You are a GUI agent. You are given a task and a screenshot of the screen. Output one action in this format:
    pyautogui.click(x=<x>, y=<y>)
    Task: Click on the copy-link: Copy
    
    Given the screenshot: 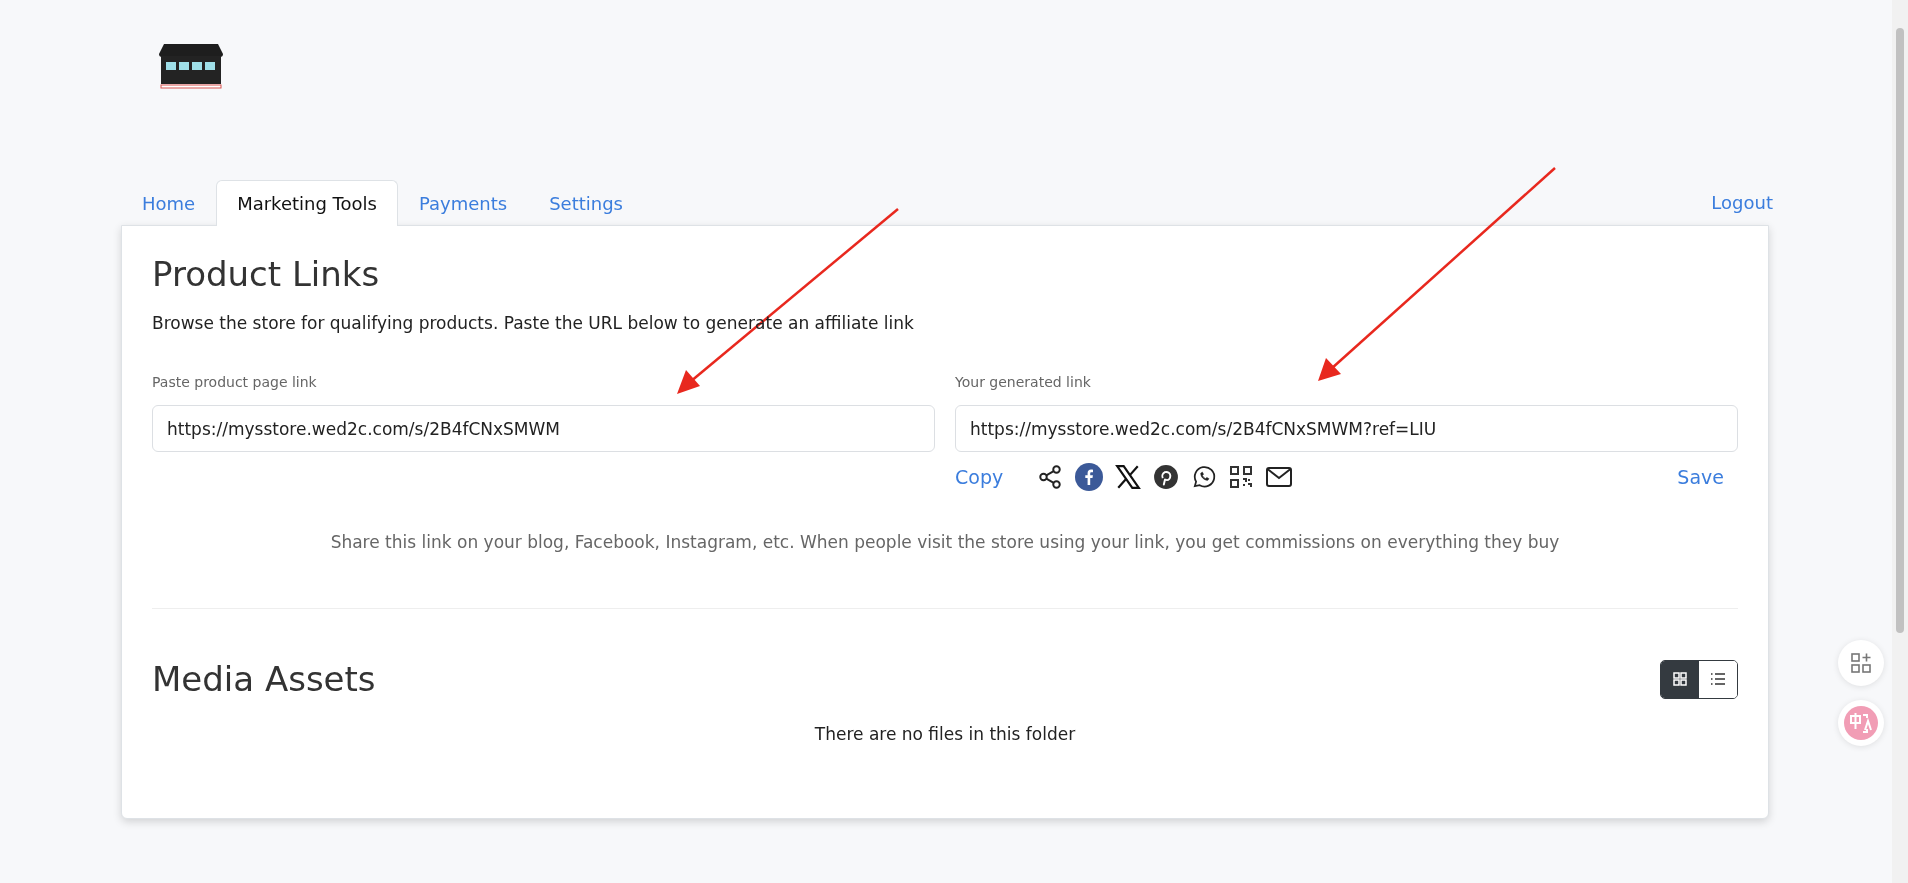 What is the action you would take?
    pyautogui.click(x=979, y=477)
    